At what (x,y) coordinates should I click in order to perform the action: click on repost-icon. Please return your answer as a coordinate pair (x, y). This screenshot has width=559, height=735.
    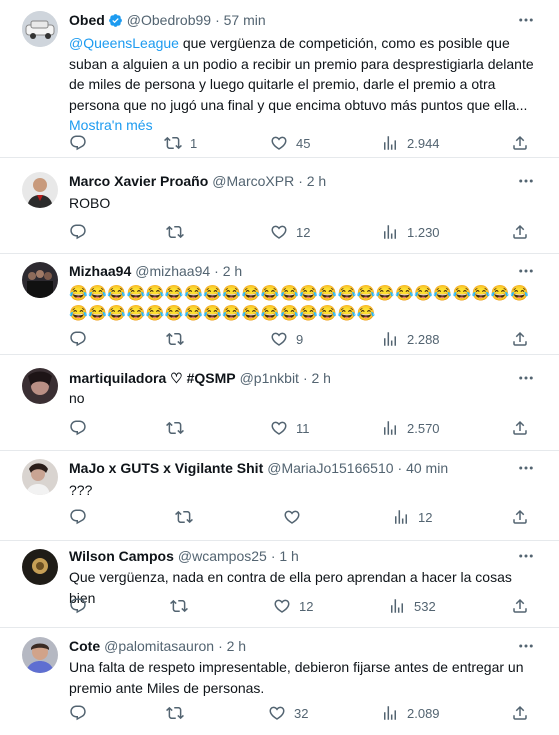
    Looking at the image, I should click on (184, 517).